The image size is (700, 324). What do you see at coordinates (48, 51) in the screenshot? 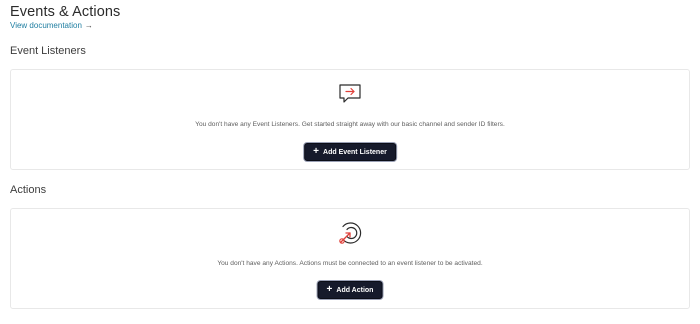
I see `event-listeners-title: Event Listeners` at bounding box center [48, 51].